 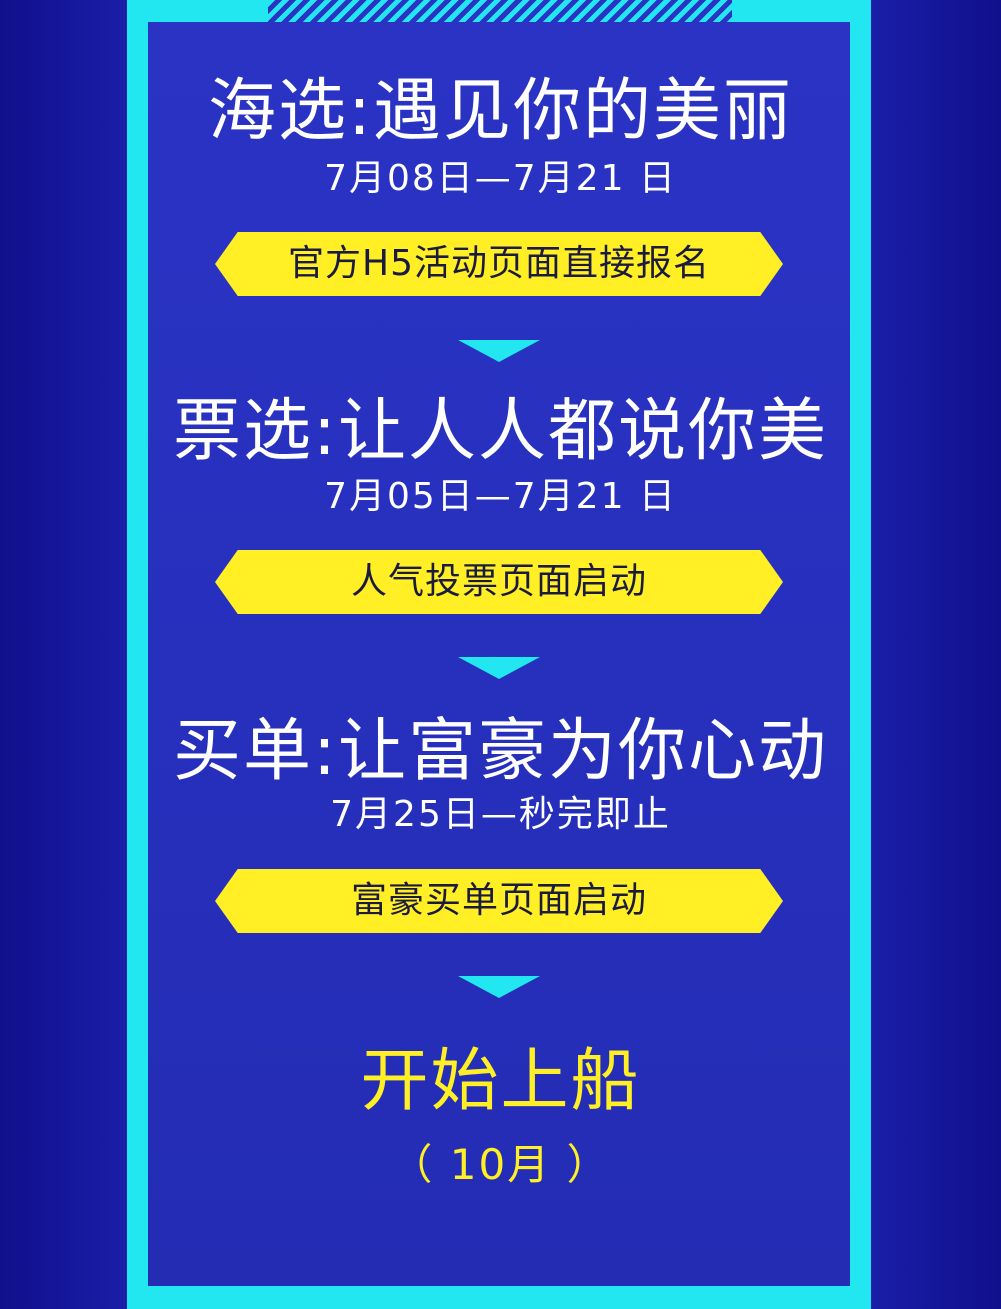 I want to click on top-hatch-decoration, so click(x=500, y=11).